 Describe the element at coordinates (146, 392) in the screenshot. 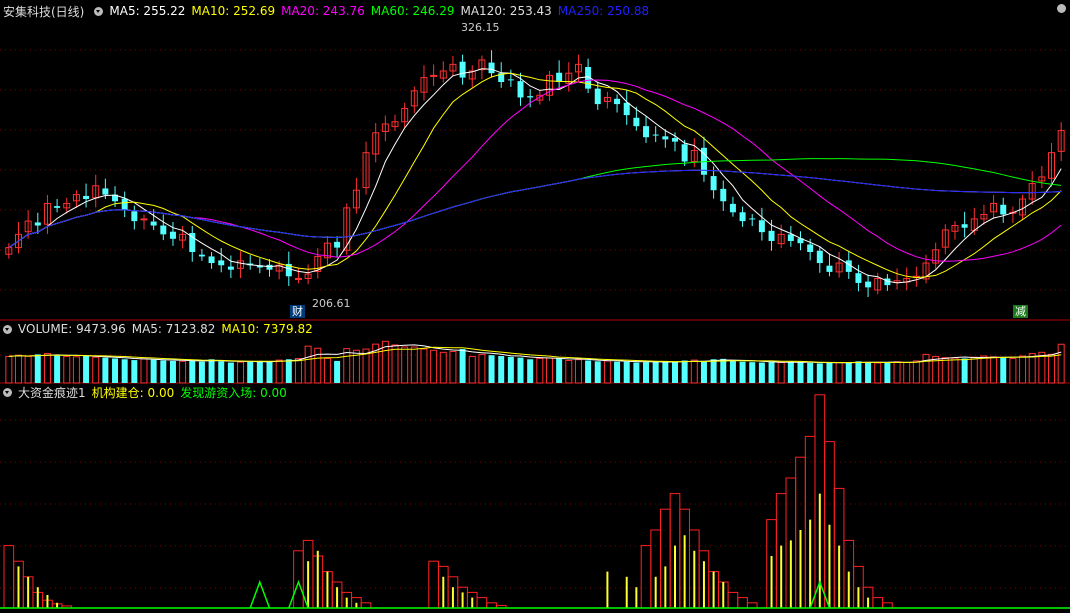

I see `indicator-header: 大资金痕迹1 机构建仓: 0.00 发现游资入场: 0.00` at that location.